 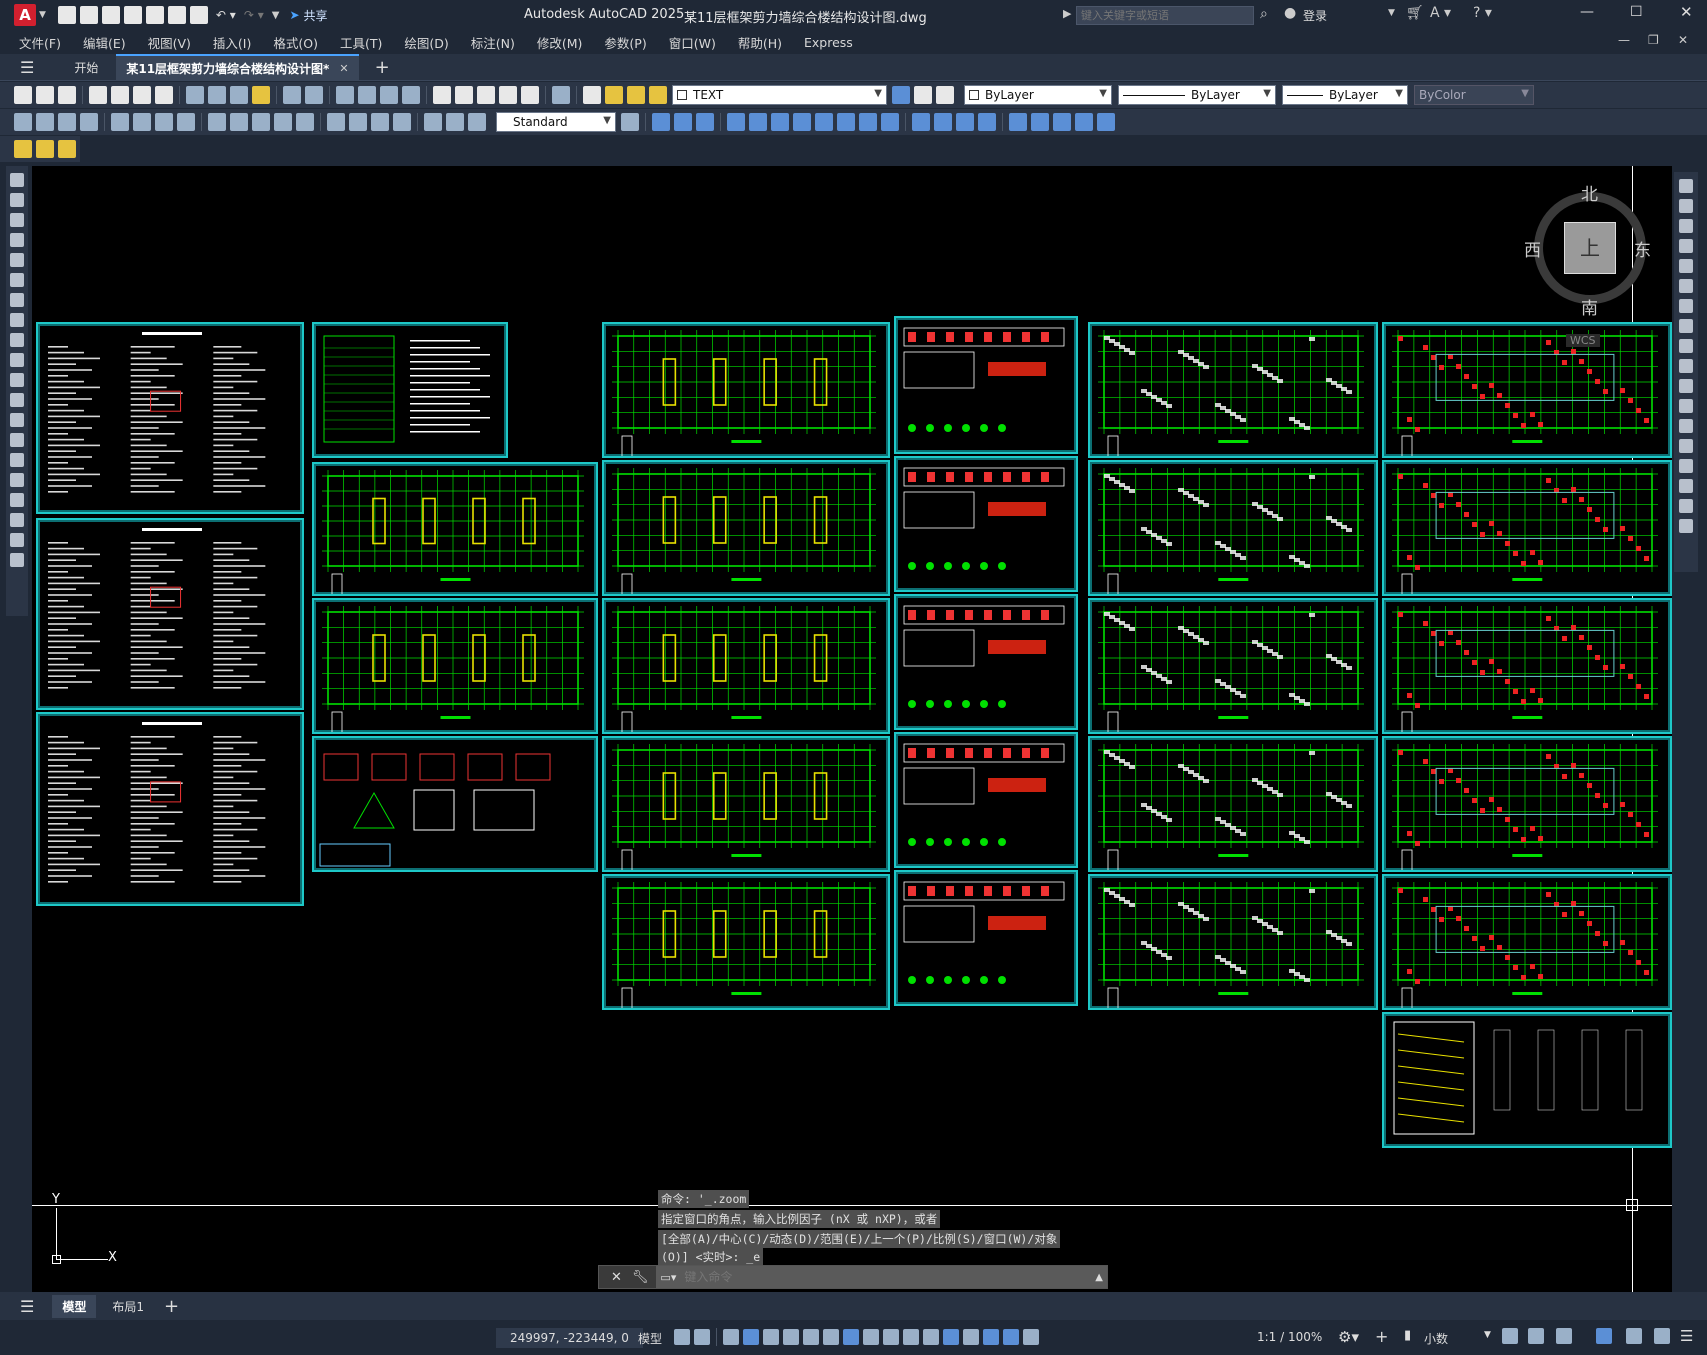 What do you see at coordinates (345, 95) in the screenshot?
I see `pan-icon` at bounding box center [345, 95].